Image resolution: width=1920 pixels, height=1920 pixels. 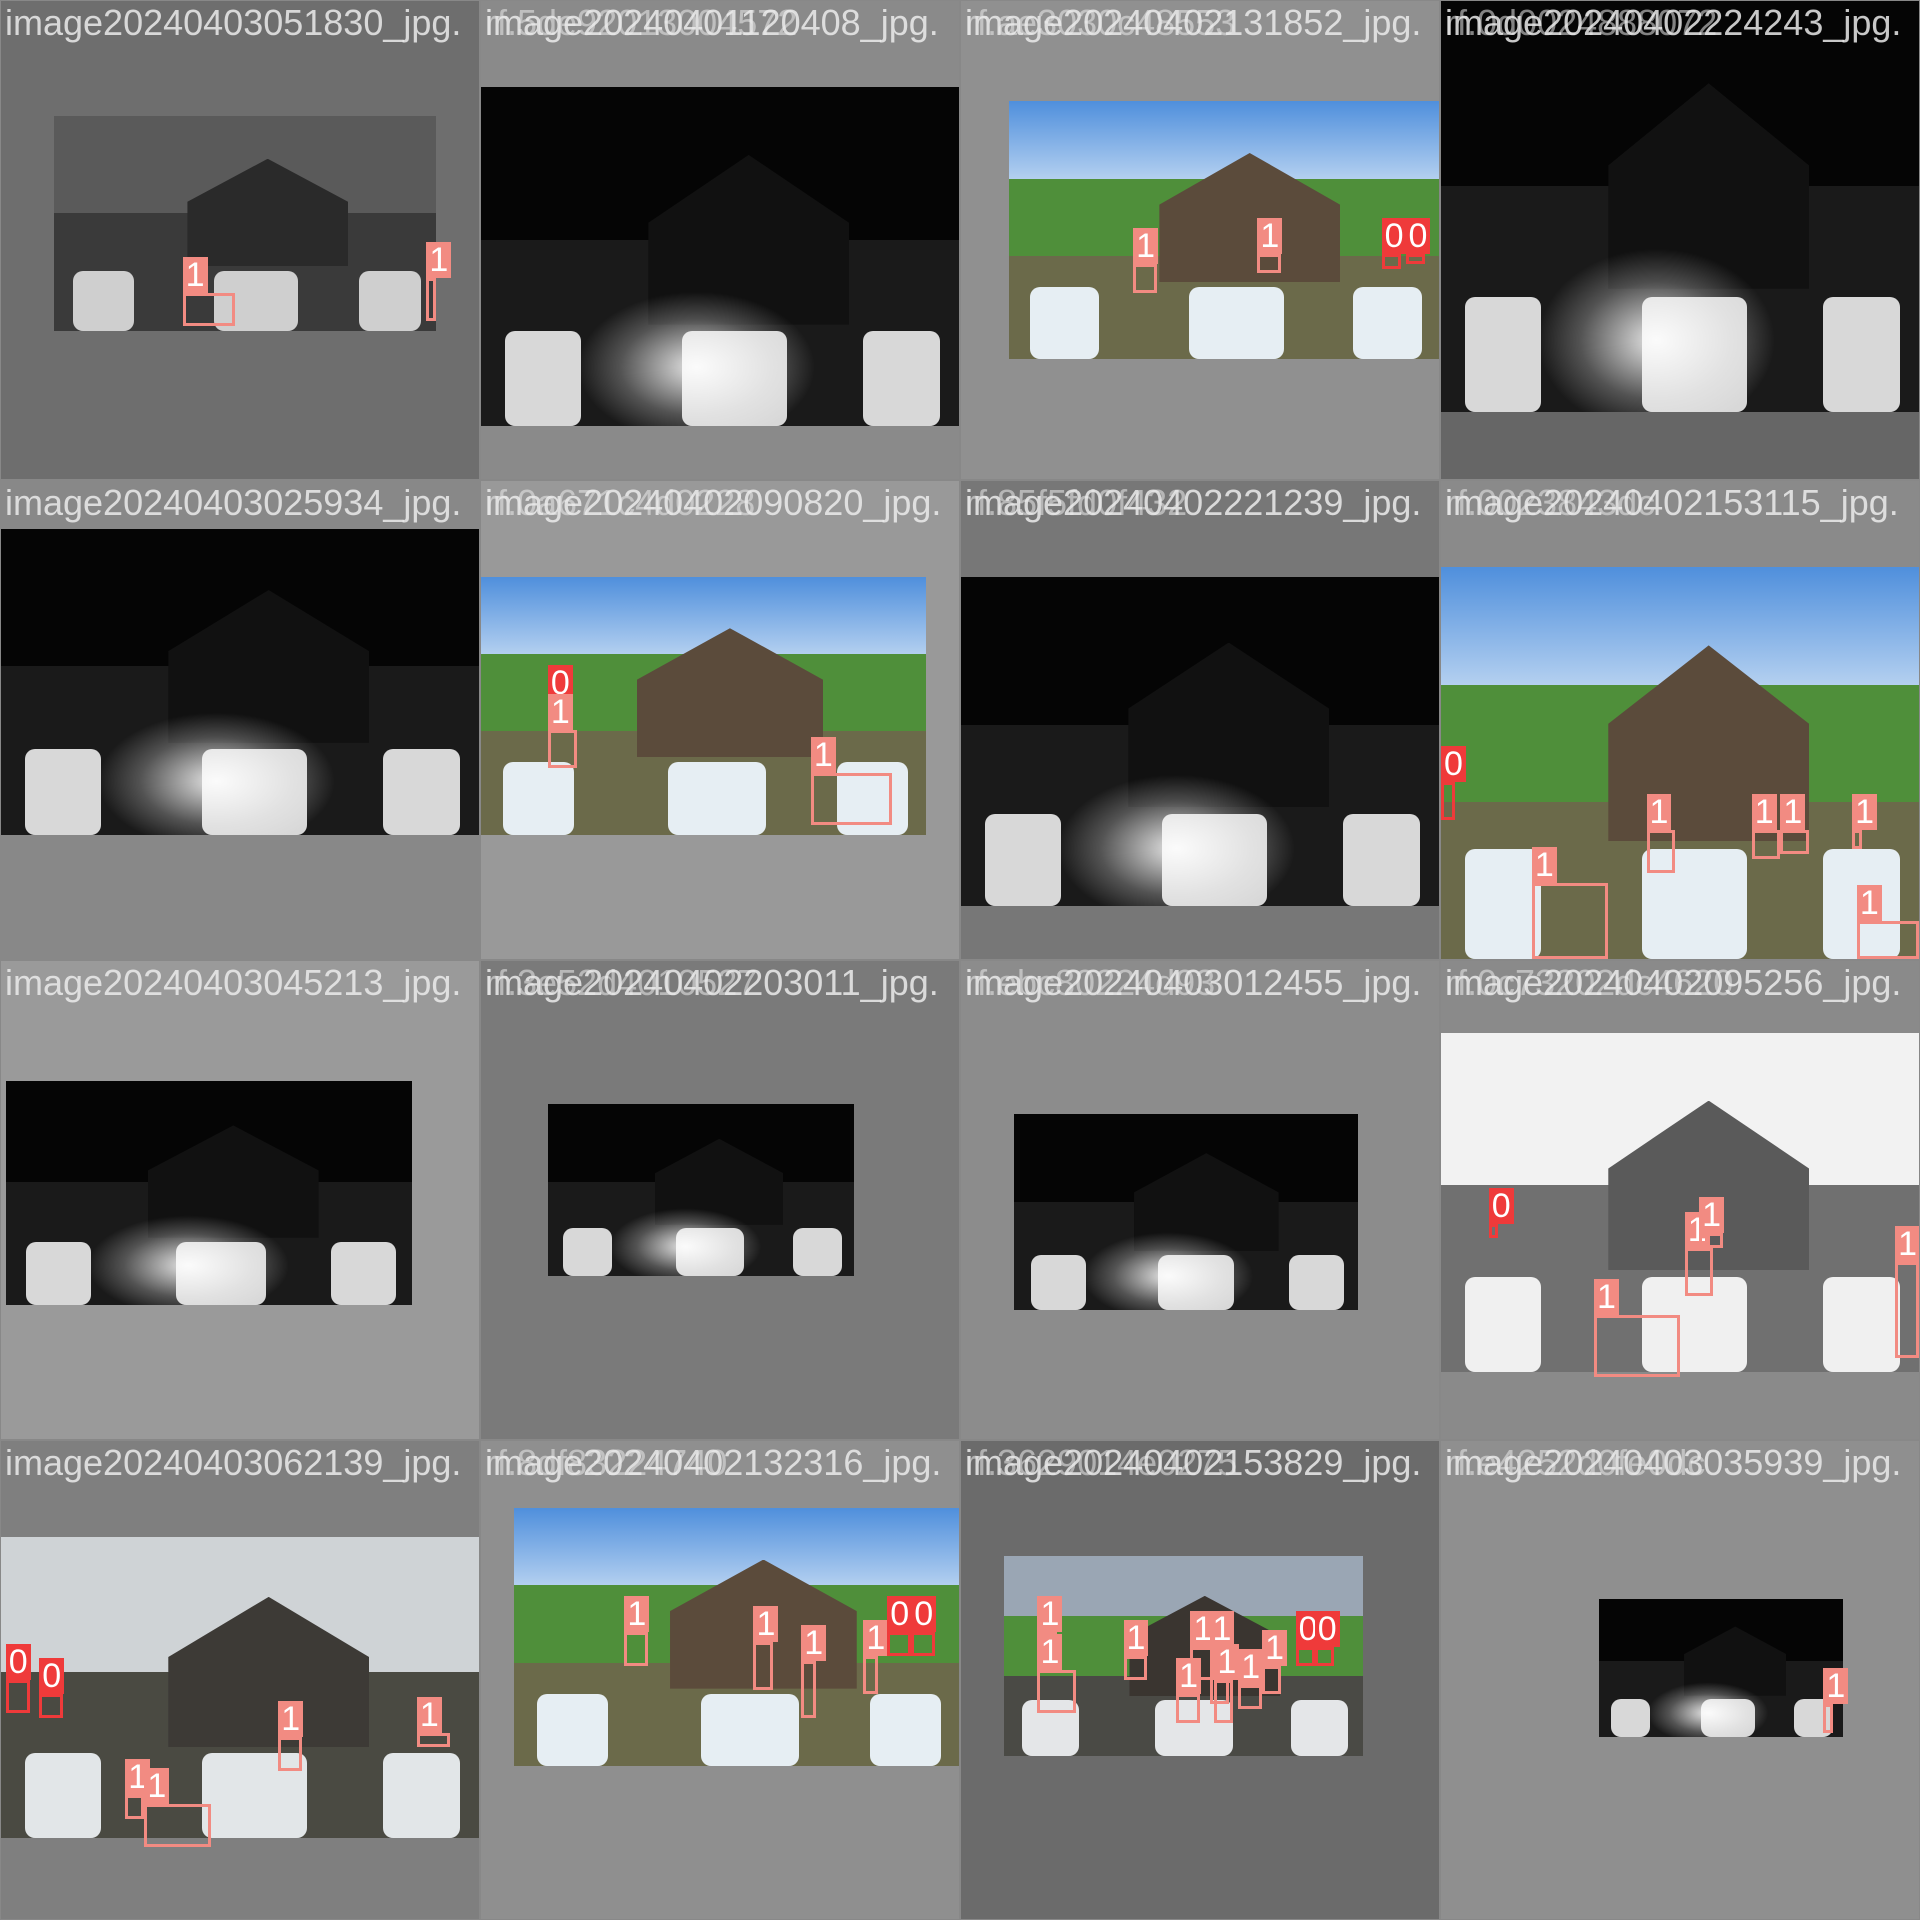 I want to click on tile-filename: image20240402153829_jpg., so click(x=1193, y=1462).